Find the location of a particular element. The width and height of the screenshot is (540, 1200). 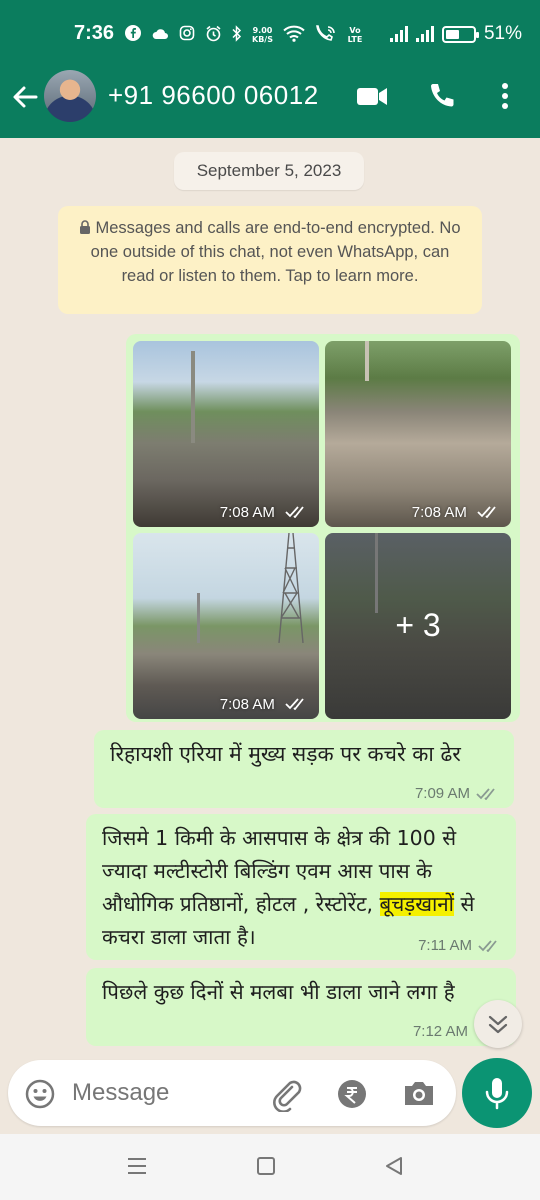

scroll-to-bottom-button is located at coordinates (498, 1024).